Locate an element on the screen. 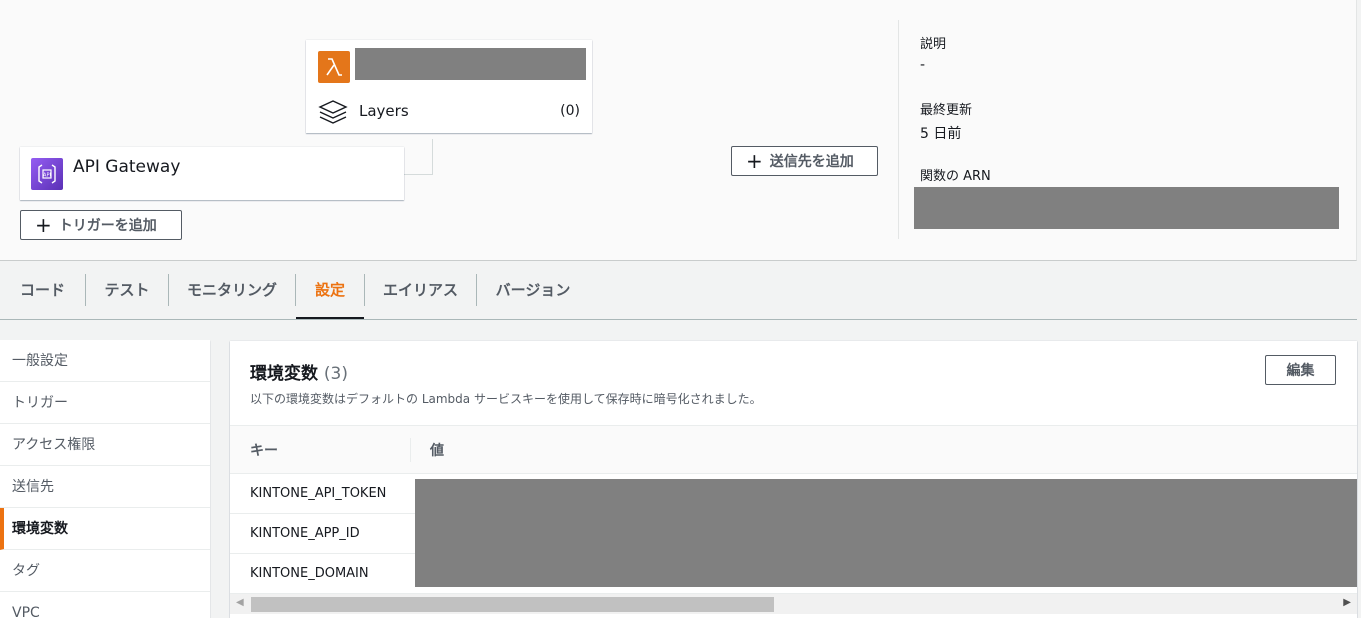  description-value: - is located at coordinates (923, 65).